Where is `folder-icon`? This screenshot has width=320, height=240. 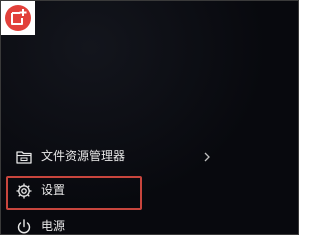 folder-icon is located at coordinates (24, 157).